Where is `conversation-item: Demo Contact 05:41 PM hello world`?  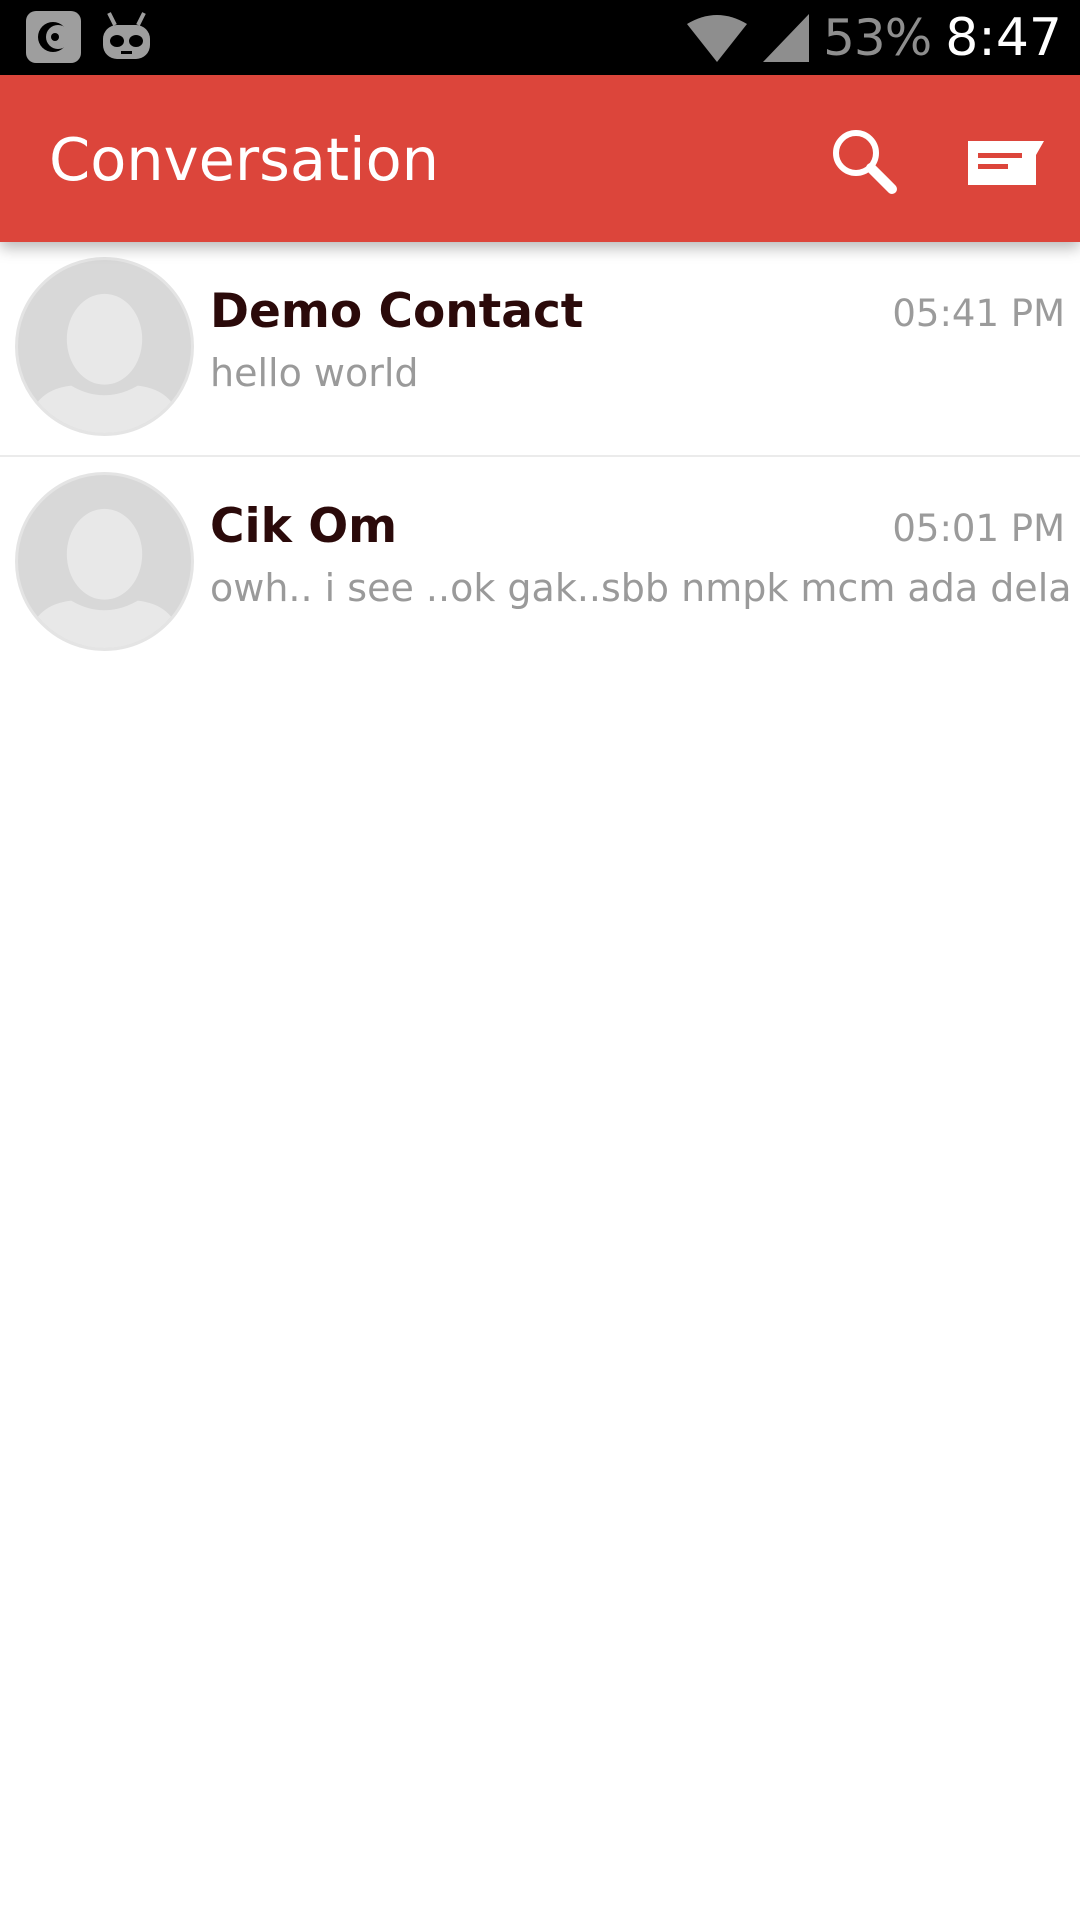 conversation-item: Demo Contact 05:41 PM hello world is located at coordinates (540, 348).